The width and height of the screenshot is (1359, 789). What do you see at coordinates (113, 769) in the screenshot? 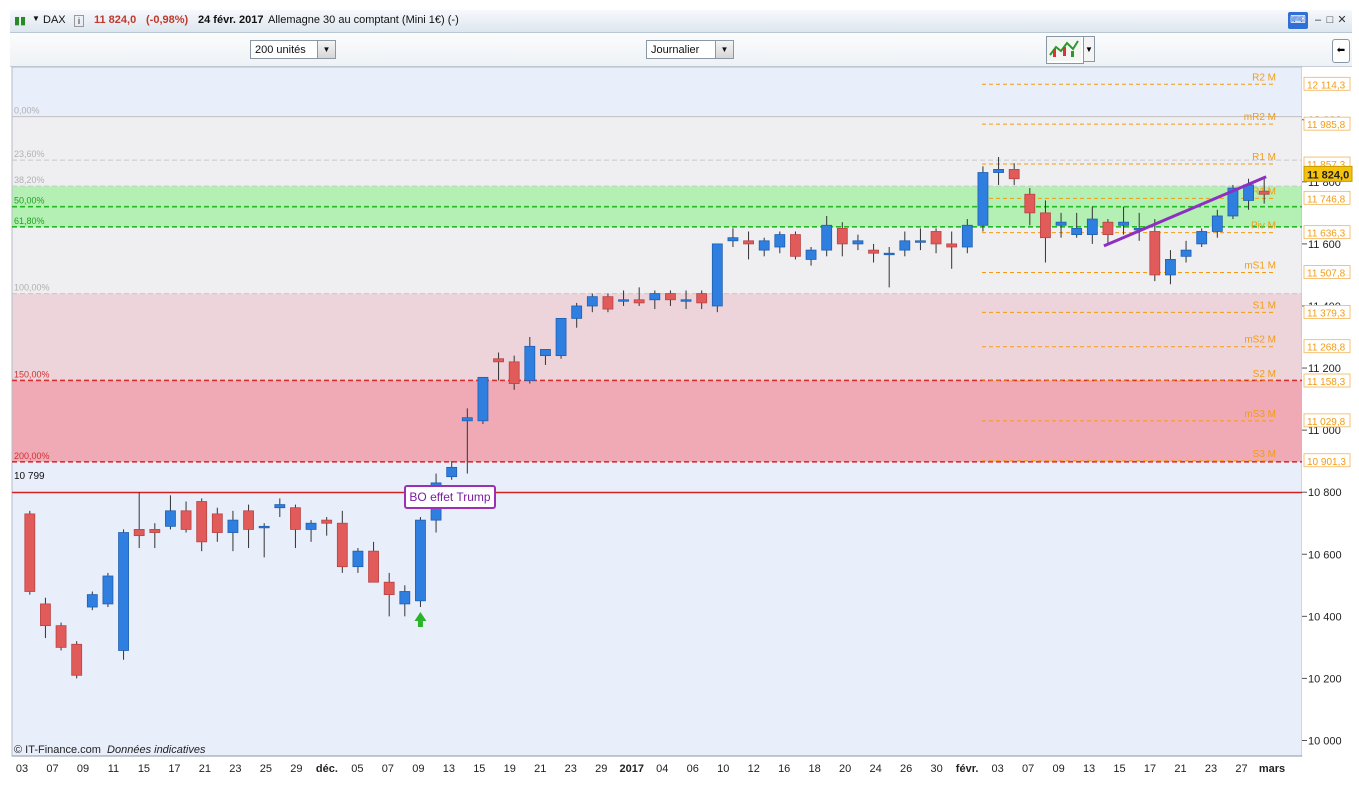
I see `x-tick-label: 11` at bounding box center [113, 769].